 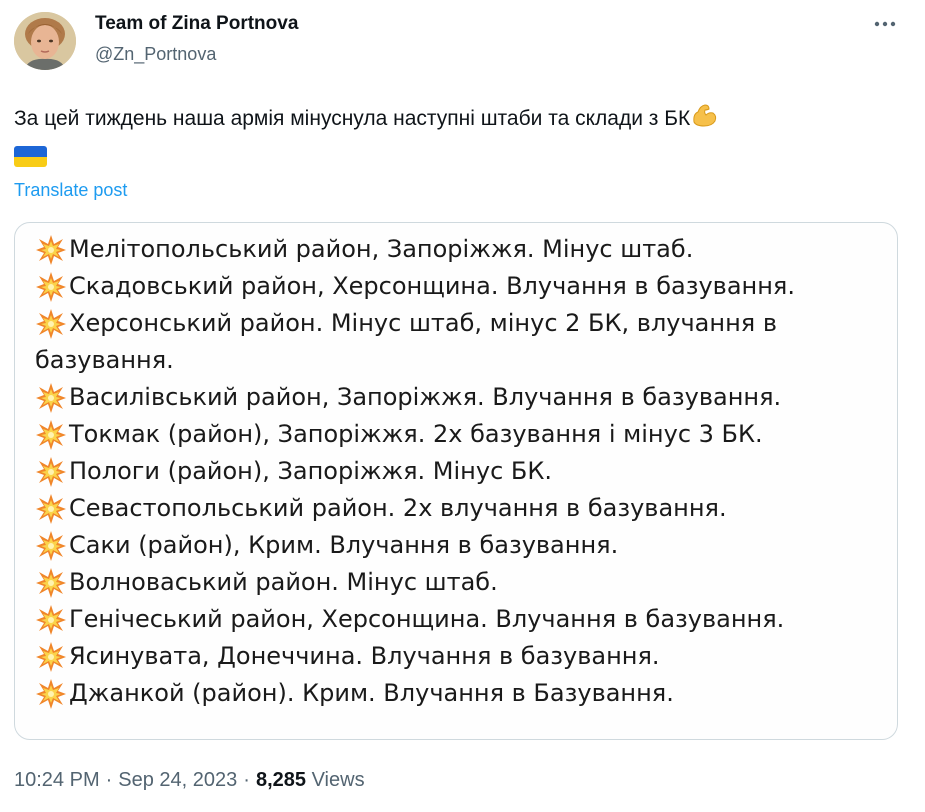 What do you see at coordinates (104, 360) in the screenshot?
I see `image-text-line-label: базування.` at bounding box center [104, 360].